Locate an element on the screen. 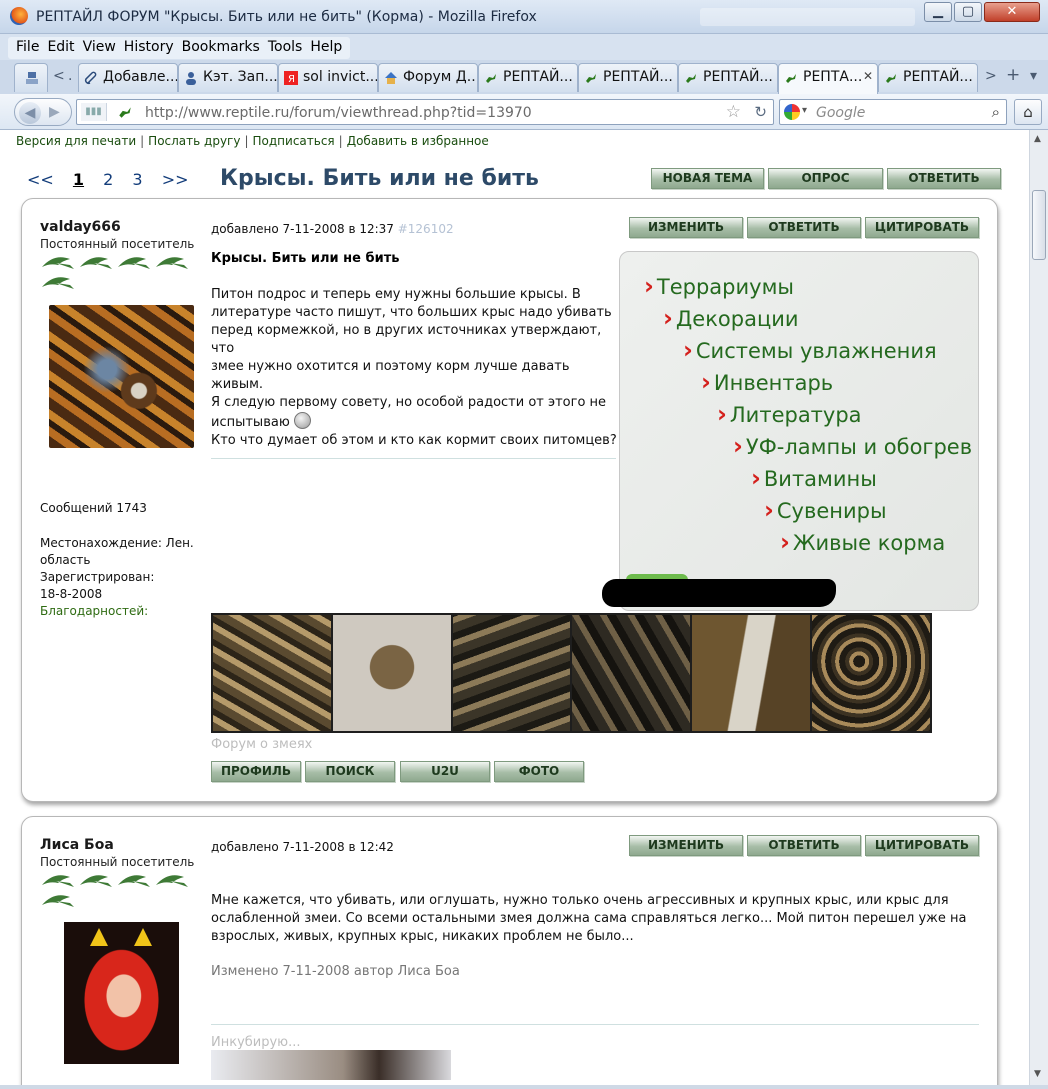 The width and height of the screenshot is (1048, 1089). message-count: Сообщений 1743 is located at coordinates (93, 508).